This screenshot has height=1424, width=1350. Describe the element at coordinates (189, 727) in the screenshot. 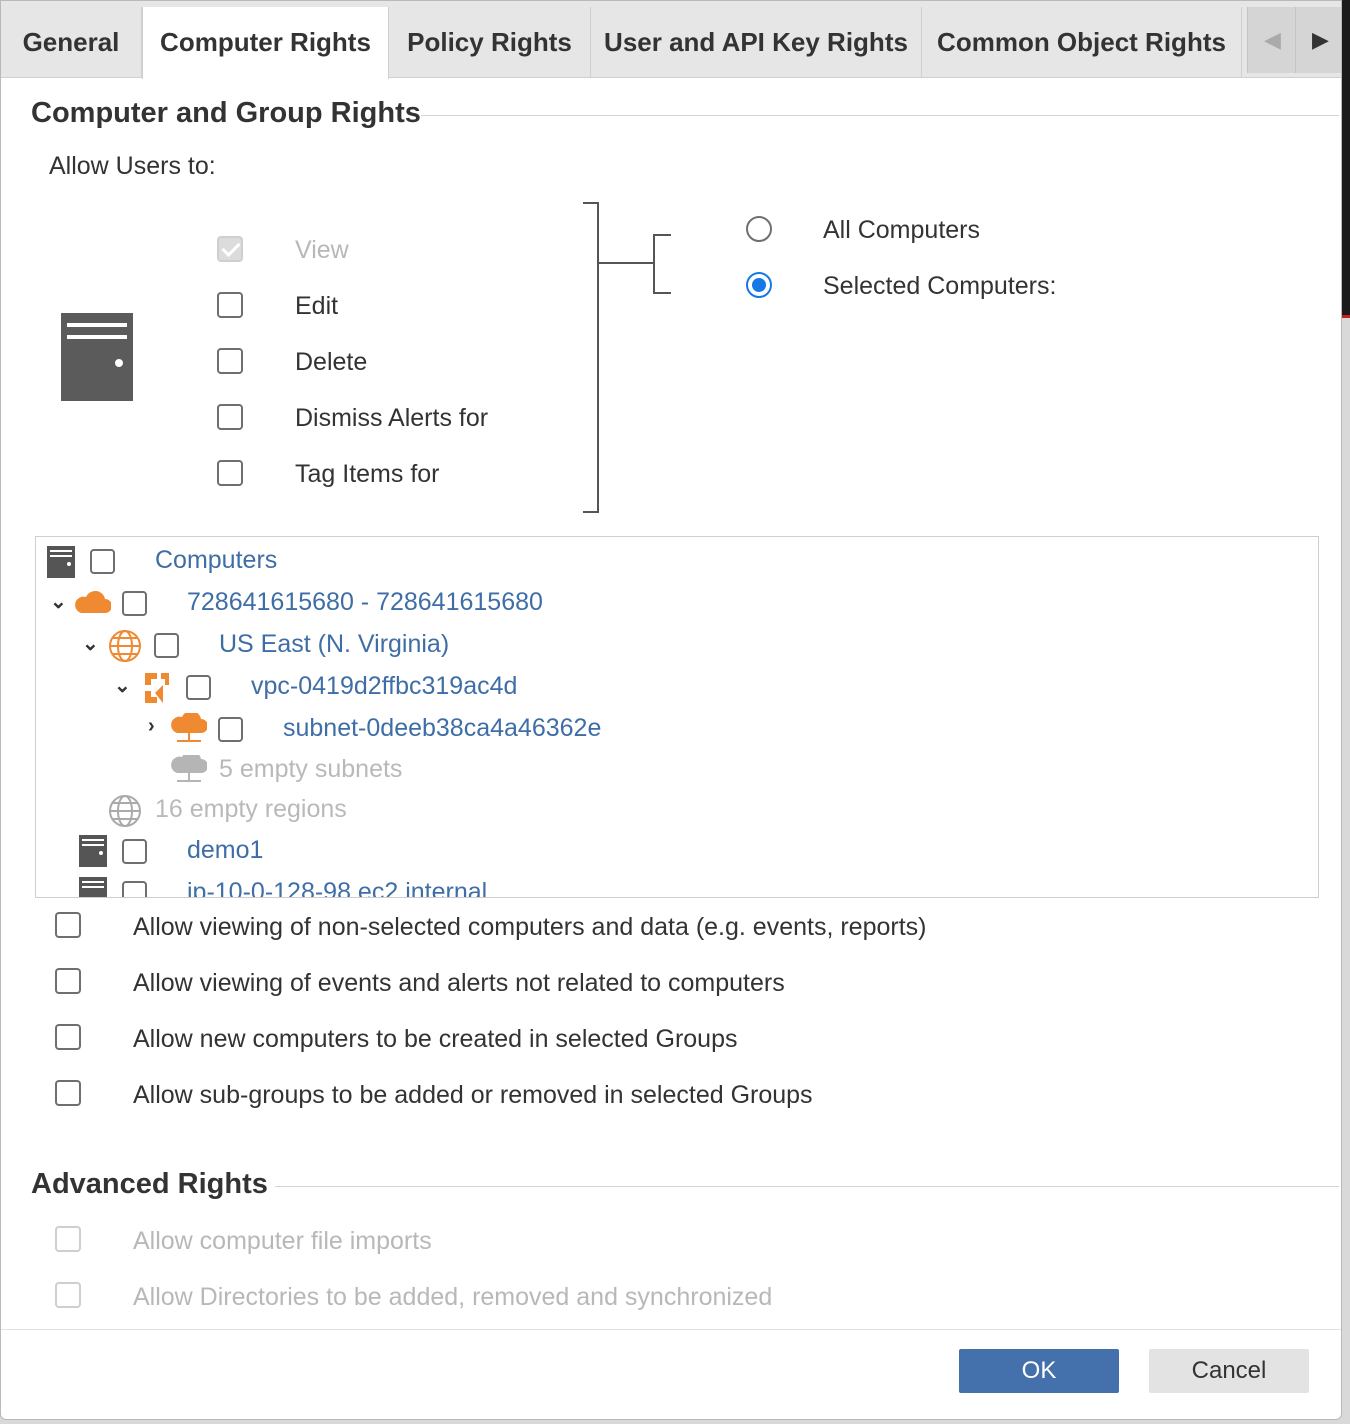

I see `subnet-cloud-icon` at that location.